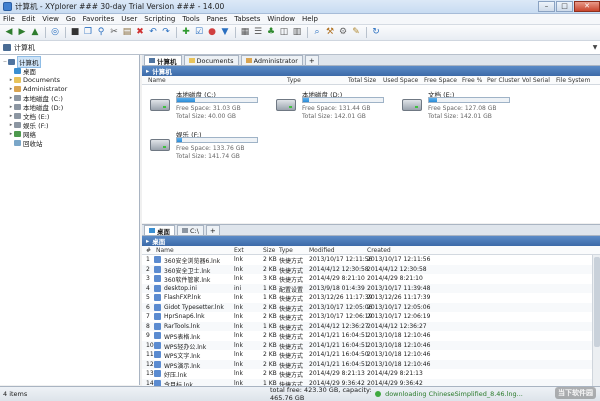  I want to click on minimize-button: –, so click(546, 6).